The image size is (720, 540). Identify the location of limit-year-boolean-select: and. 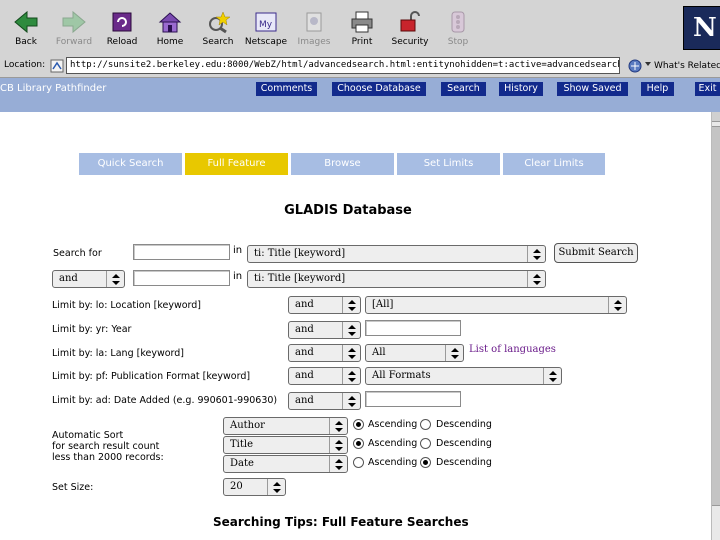
(324, 330).